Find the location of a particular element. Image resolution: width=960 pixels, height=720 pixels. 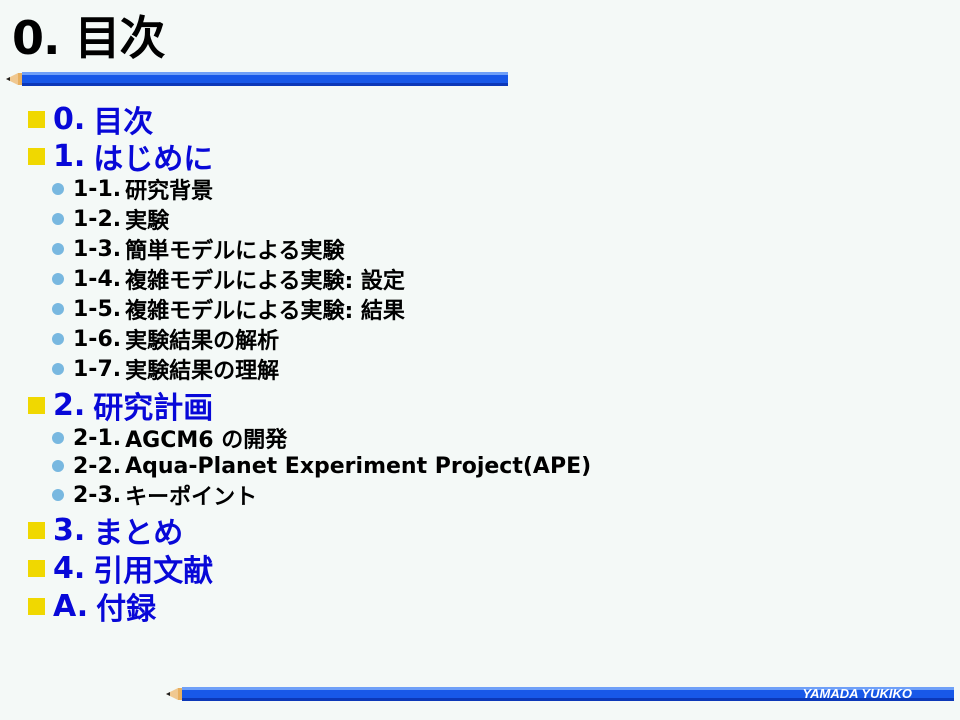

item-number: 2-1. is located at coordinates (97, 438).